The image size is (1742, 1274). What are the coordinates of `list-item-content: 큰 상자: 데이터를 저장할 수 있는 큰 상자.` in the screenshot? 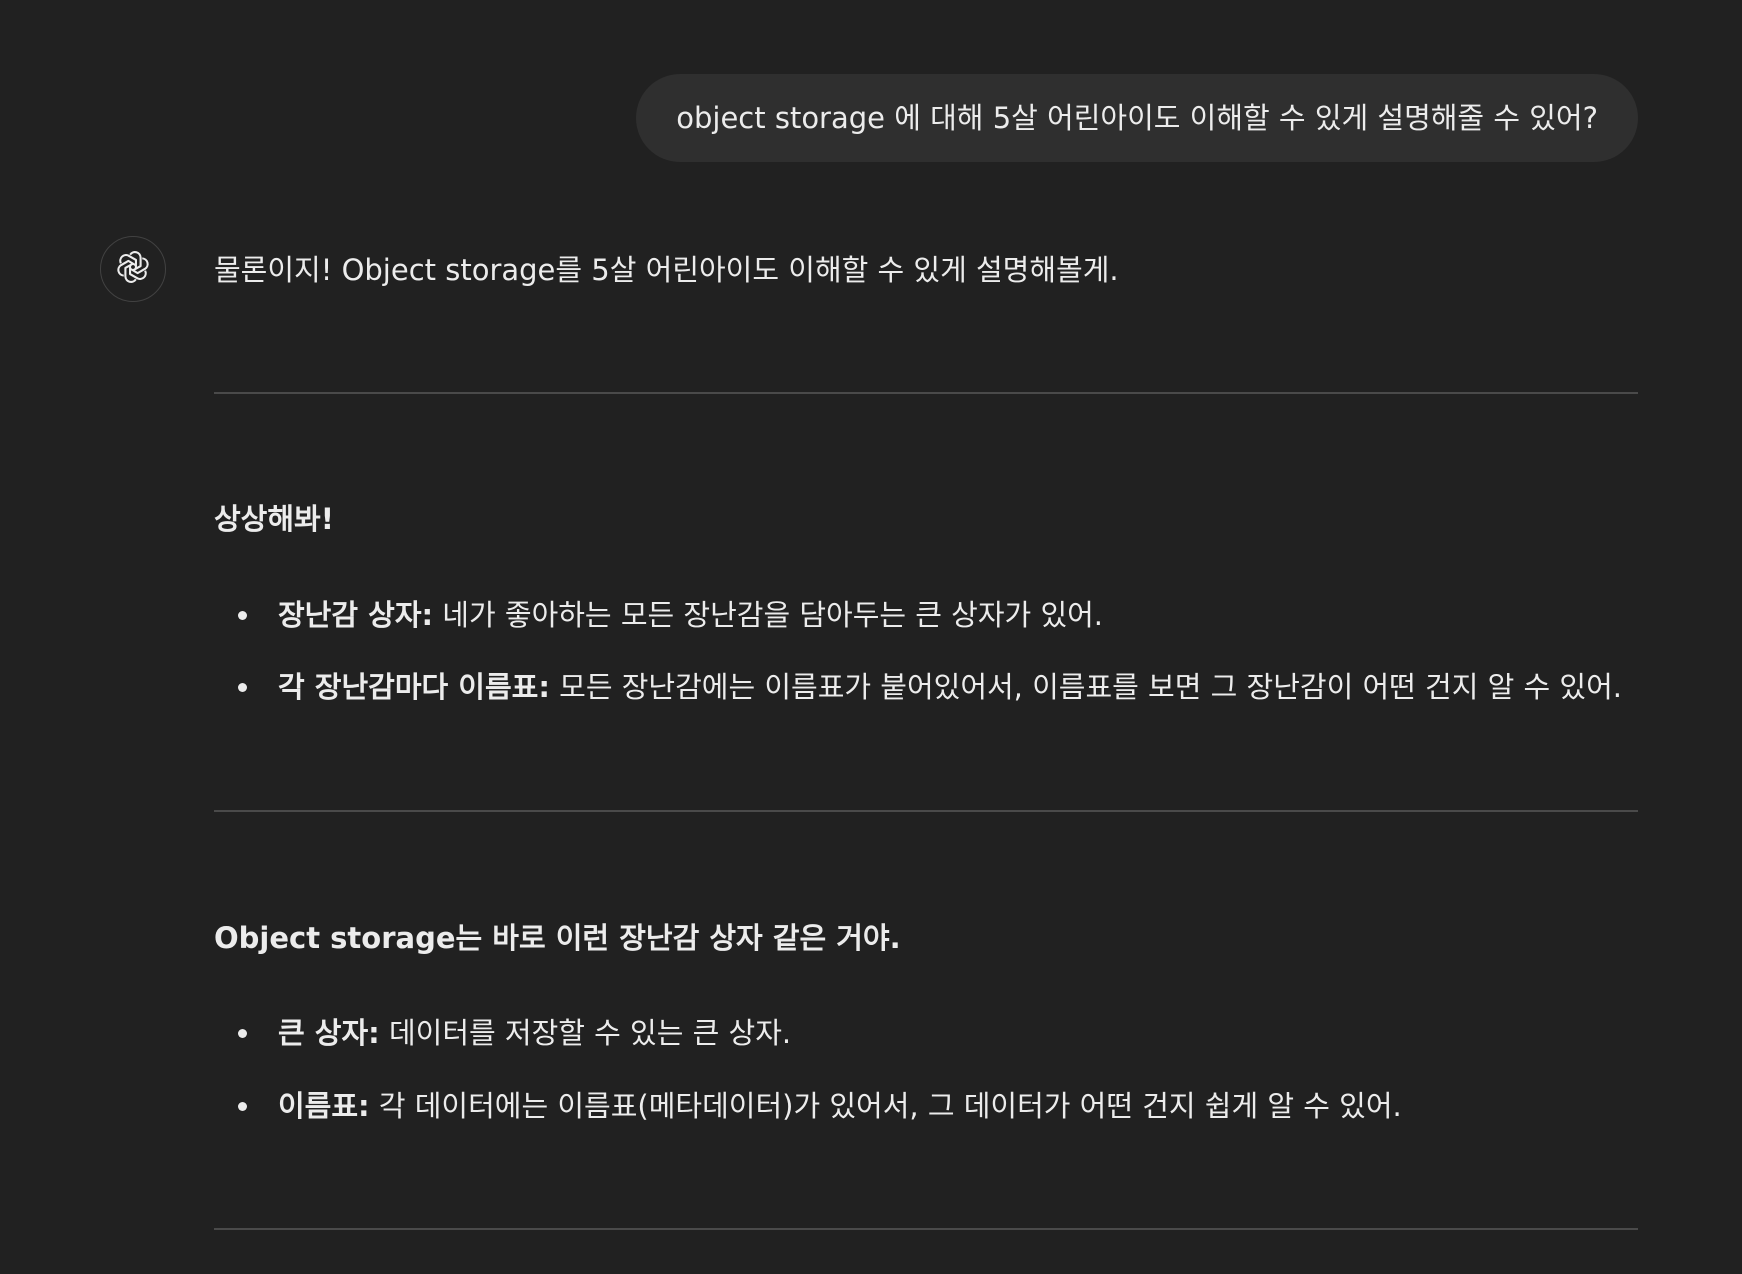 It's located at (534, 1033).